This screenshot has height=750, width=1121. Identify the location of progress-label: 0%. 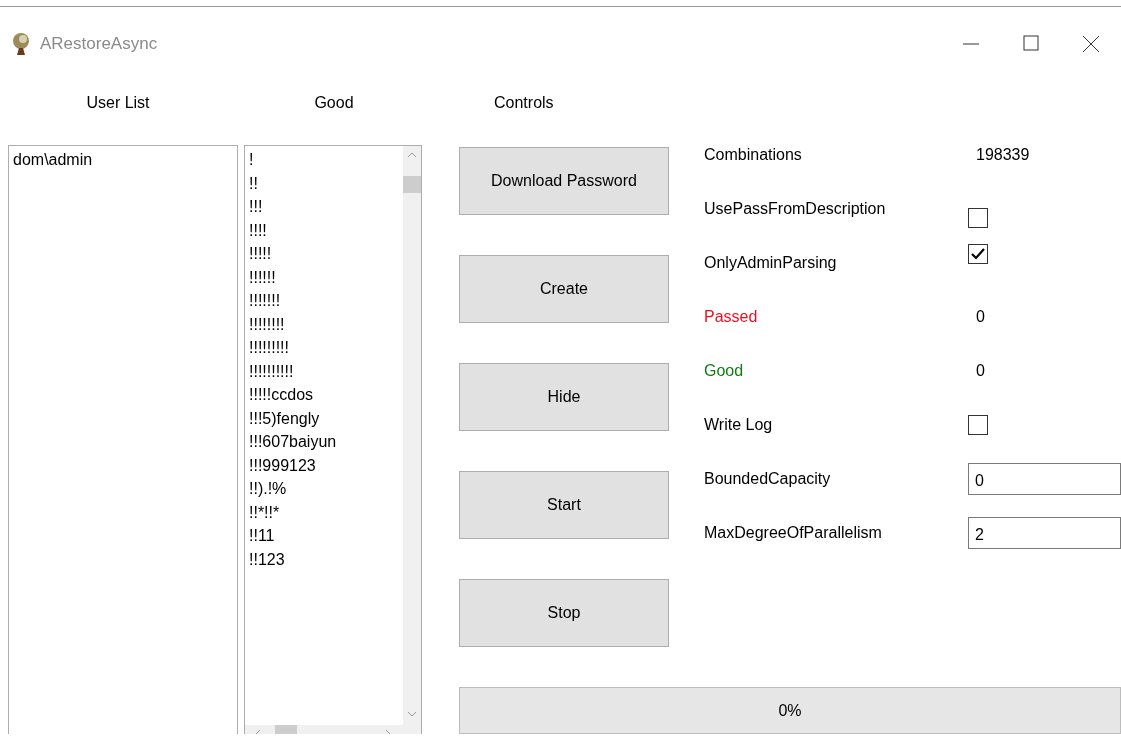
(790, 710).